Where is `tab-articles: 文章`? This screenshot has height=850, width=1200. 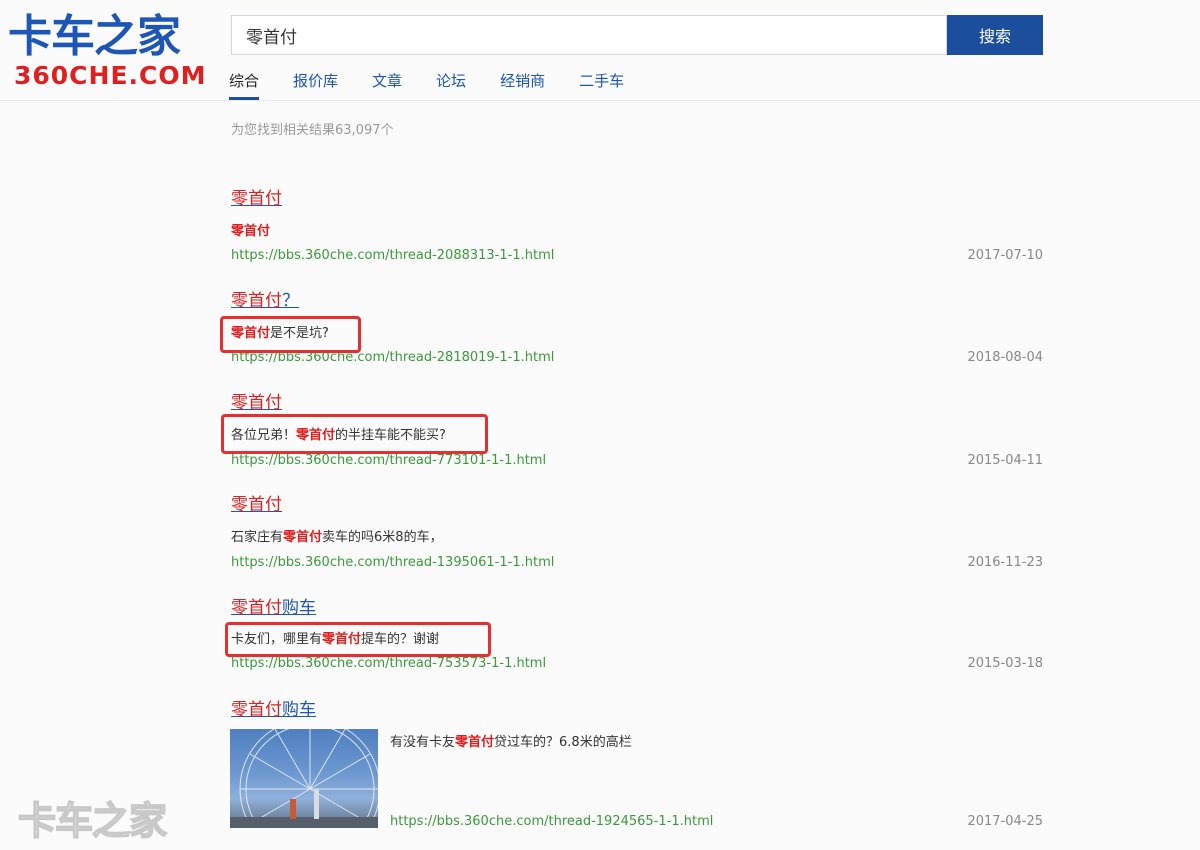 tab-articles: 文章 is located at coordinates (387, 85).